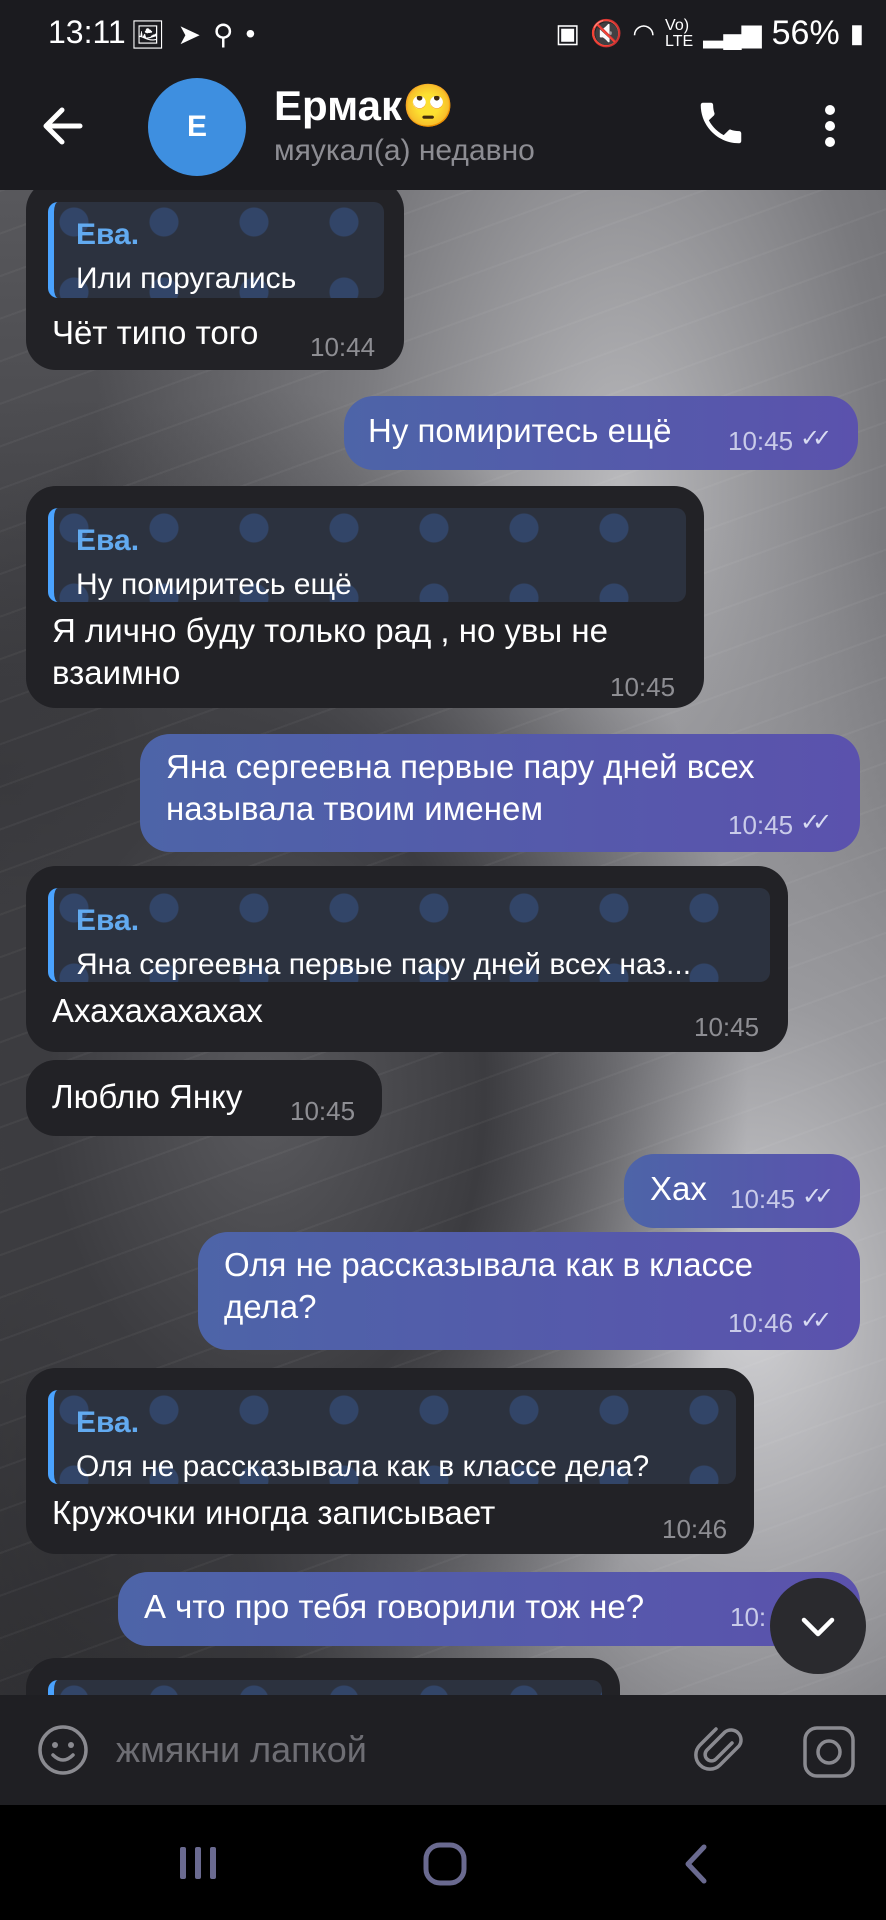 The width and height of the screenshot is (886, 1920). What do you see at coordinates (367, 555) in the screenshot?
I see `reply-preview: Ева. Ну помиритесь ещё` at bounding box center [367, 555].